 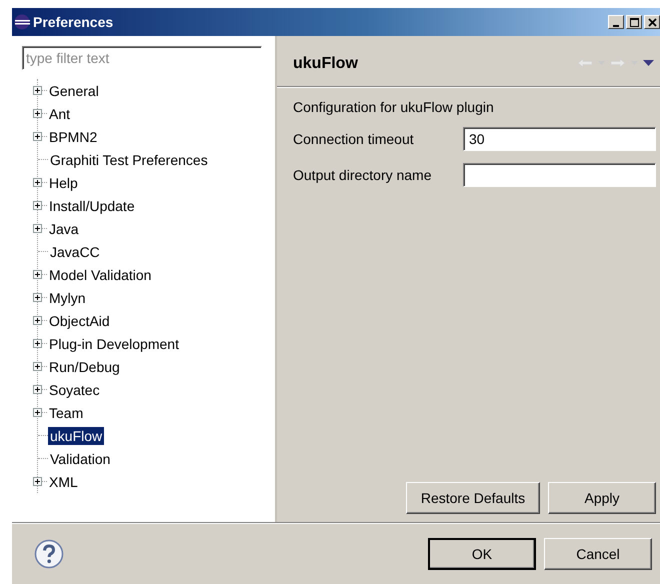 What do you see at coordinates (22, 22) in the screenshot?
I see `globe-icon` at bounding box center [22, 22].